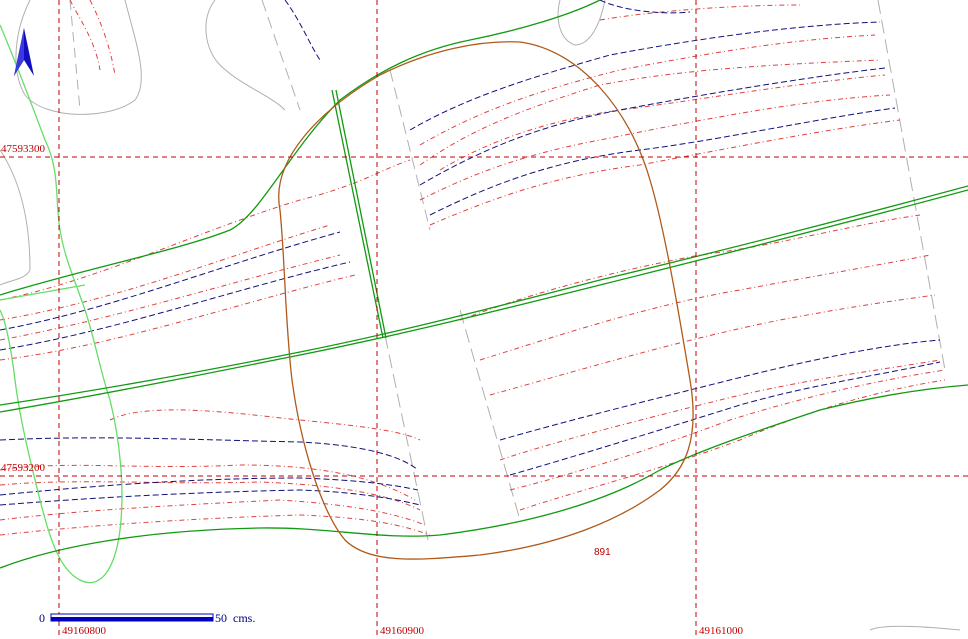 The image size is (968, 639). I want to click on road-spur, so click(357, 214).